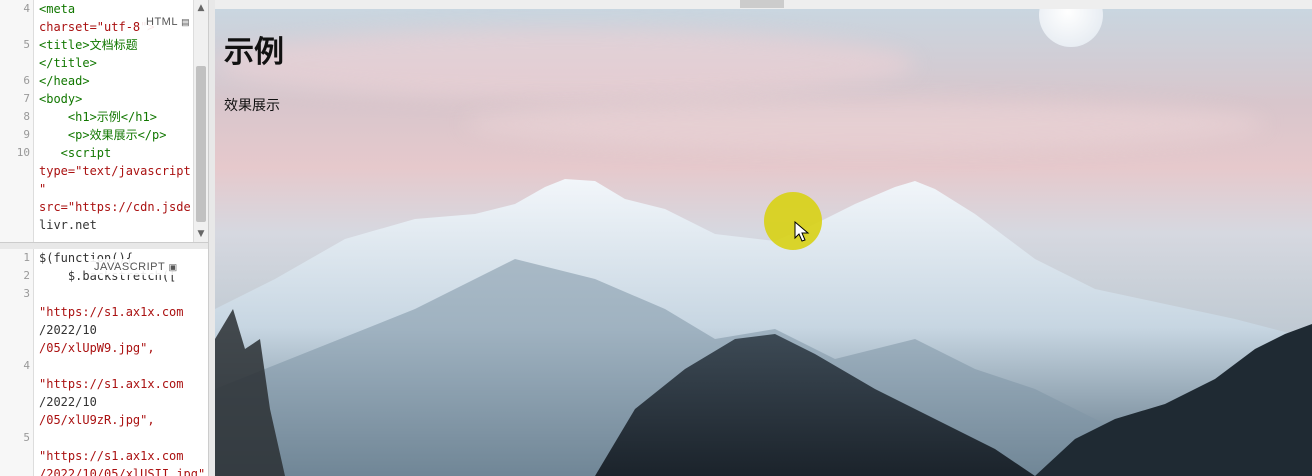  I want to click on file-icon: ▣, so click(173, 267).